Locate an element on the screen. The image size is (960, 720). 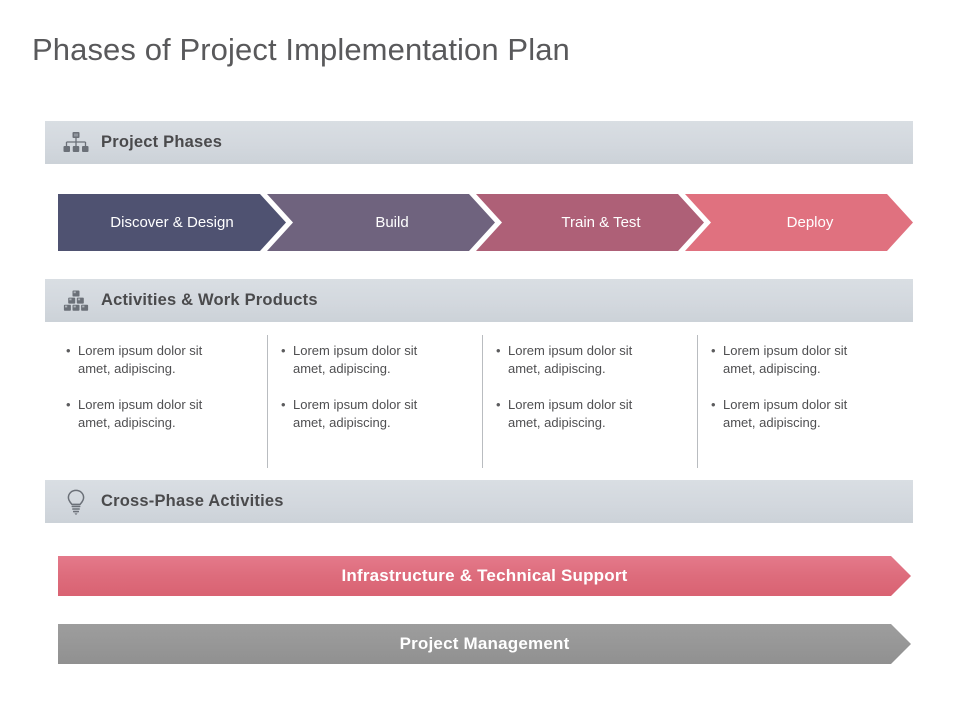
org-chart-icon is located at coordinates (76, 143).